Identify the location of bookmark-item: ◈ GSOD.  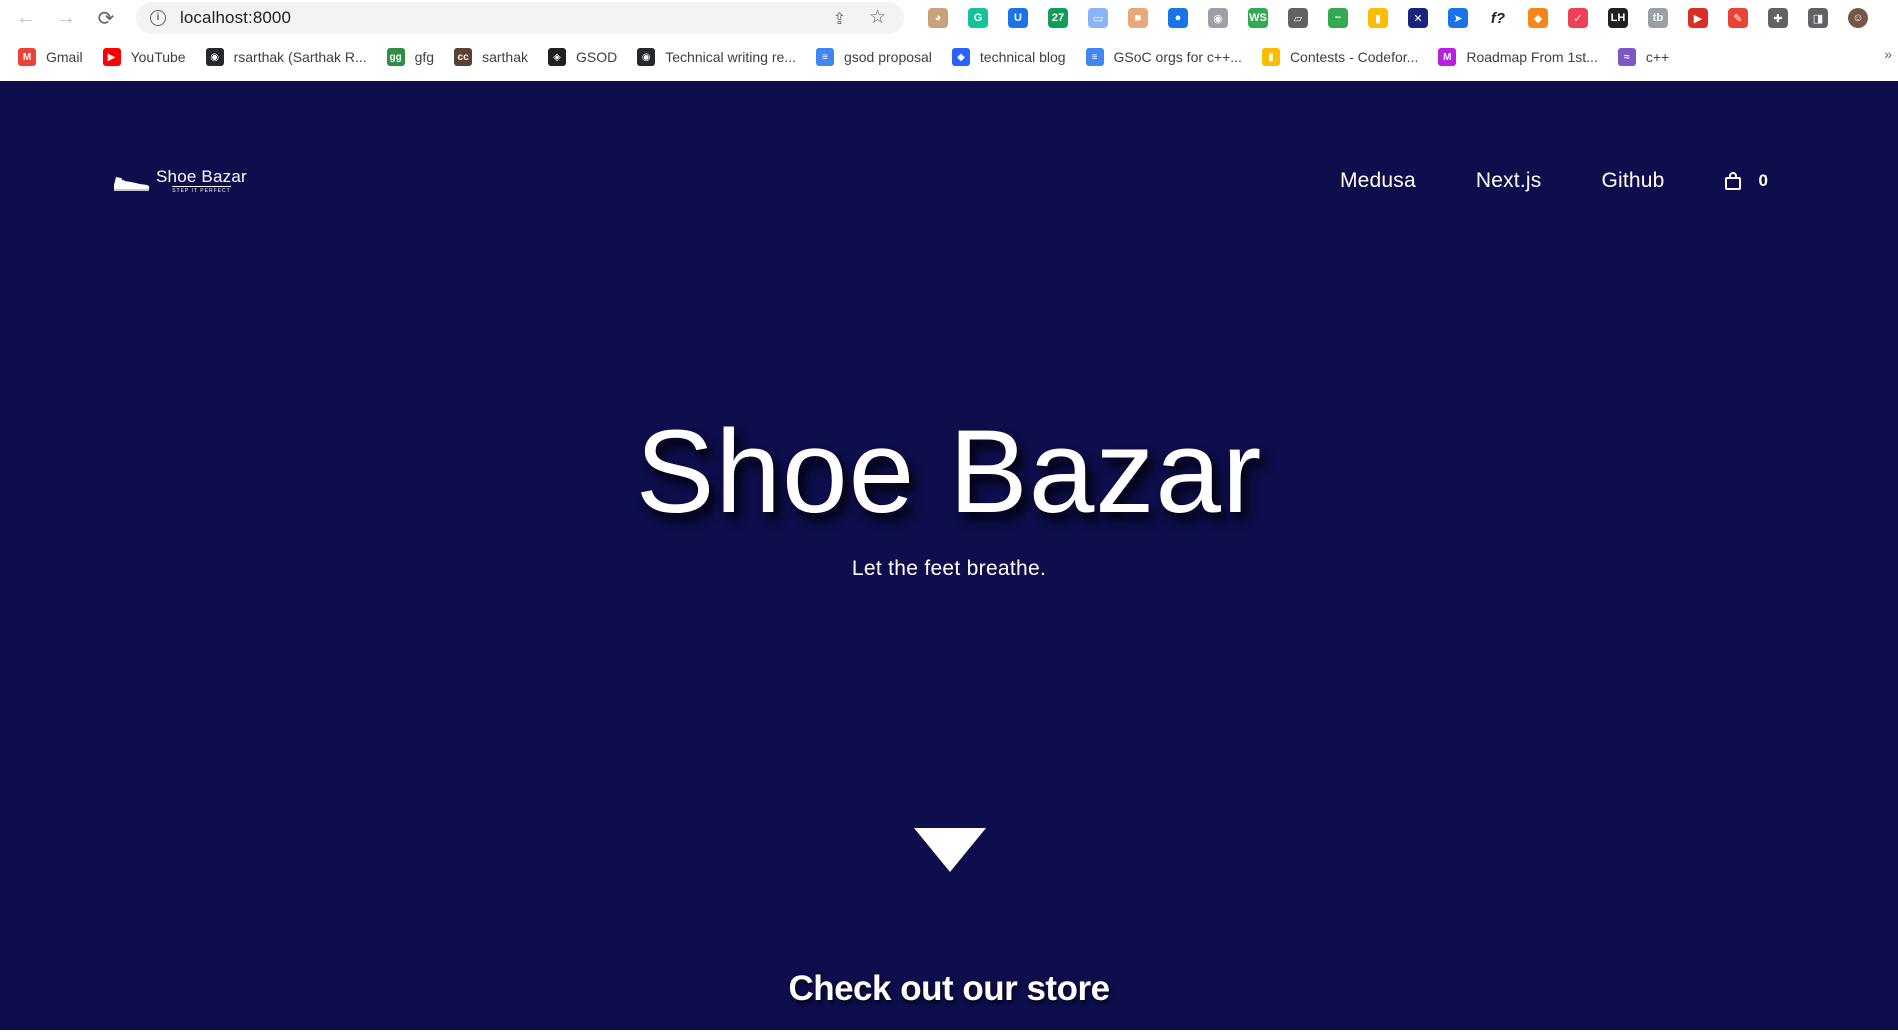
(582, 57).